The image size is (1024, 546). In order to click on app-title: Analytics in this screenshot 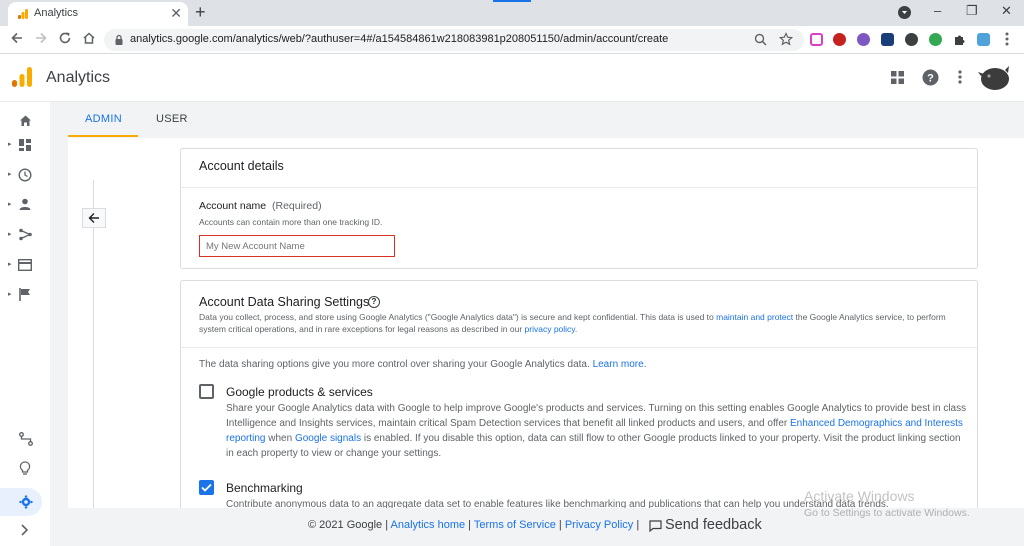, I will do `click(78, 77)`.